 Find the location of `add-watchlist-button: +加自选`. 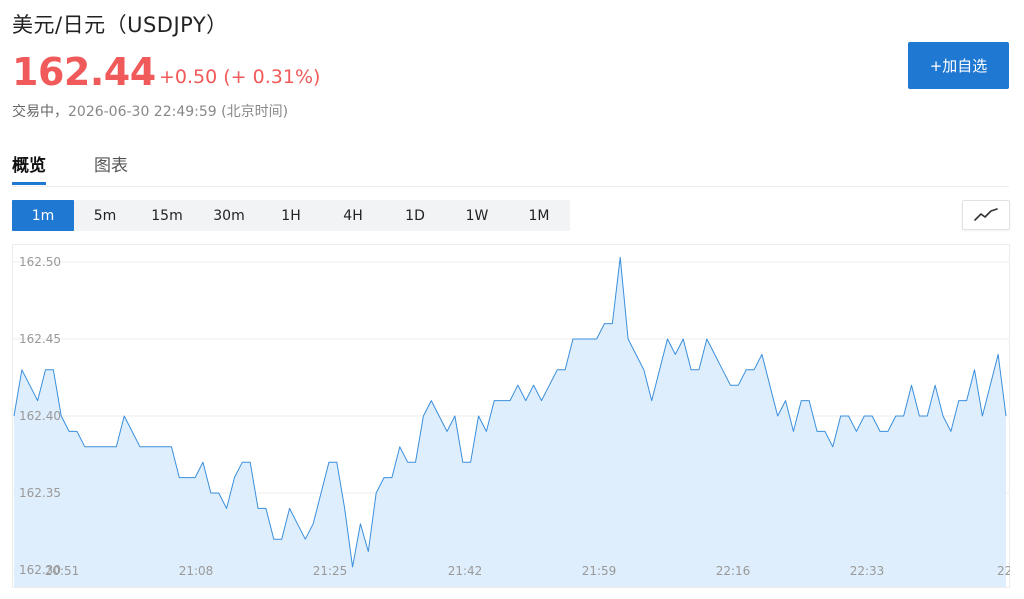

add-watchlist-button: +加自选 is located at coordinates (958, 65).